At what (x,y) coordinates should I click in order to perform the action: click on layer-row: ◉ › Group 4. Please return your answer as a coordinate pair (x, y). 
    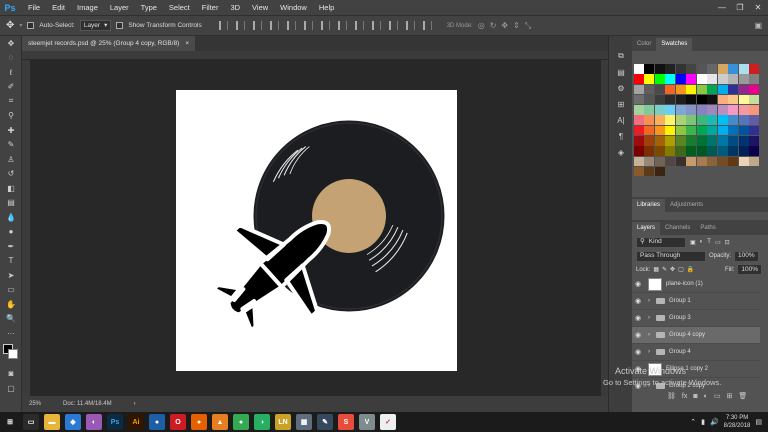
    Looking at the image, I should click on (696, 352).